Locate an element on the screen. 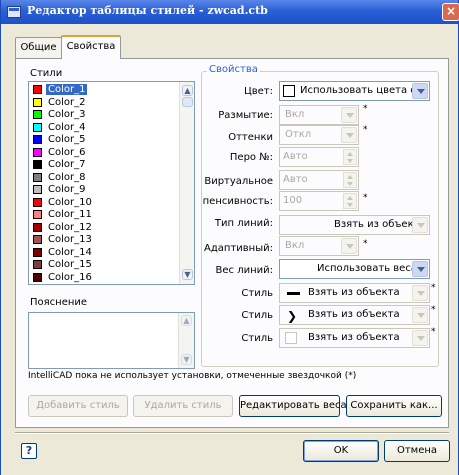 The image size is (459, 475). intensity-spinner: 100 is located at coordinates (319, 201).